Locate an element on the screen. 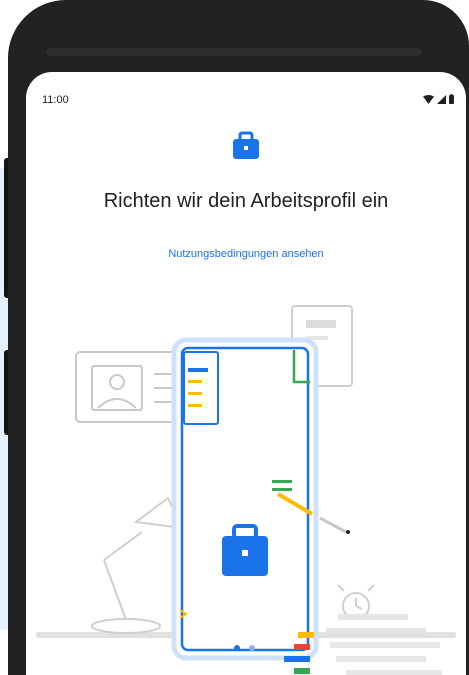 This screenshot has width=469, height=675. clock-drawing is located at coordinates (356, 602).